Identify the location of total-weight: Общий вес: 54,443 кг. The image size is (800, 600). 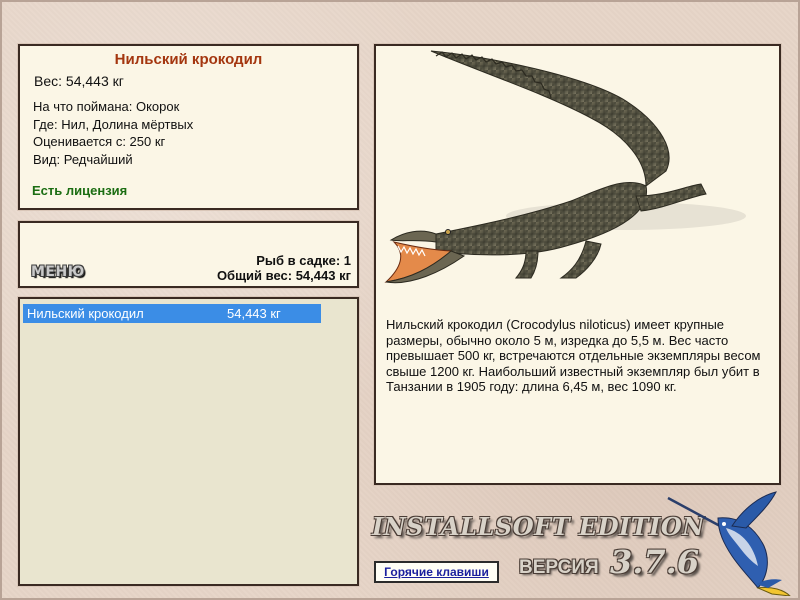
(283, 275).